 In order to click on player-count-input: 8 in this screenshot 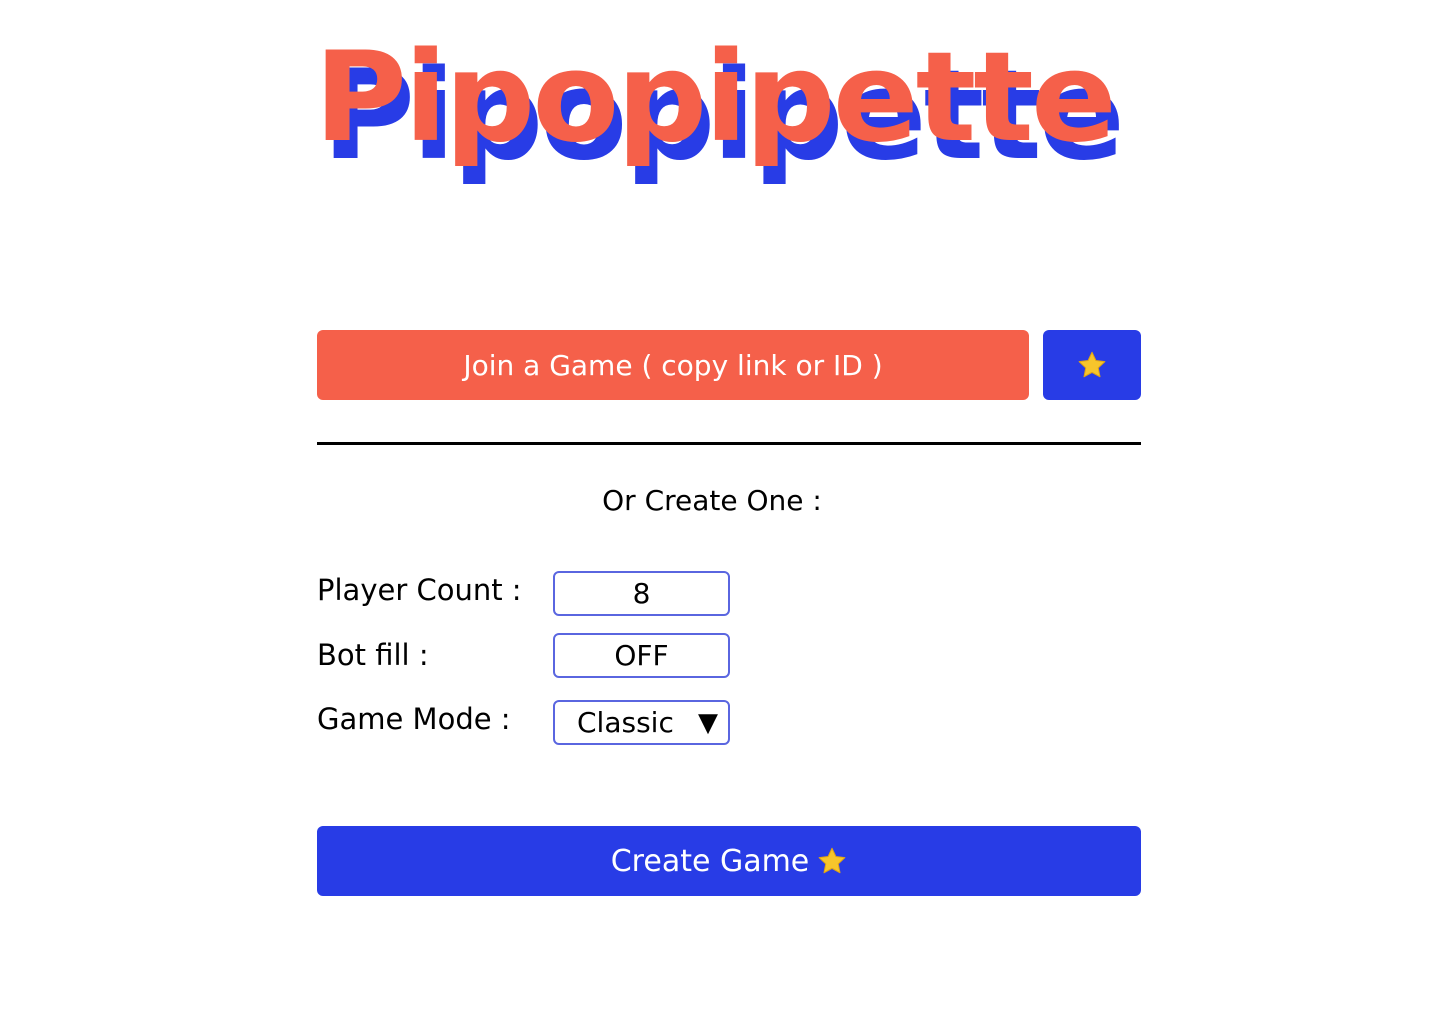, I will do `click(641, 593)`.